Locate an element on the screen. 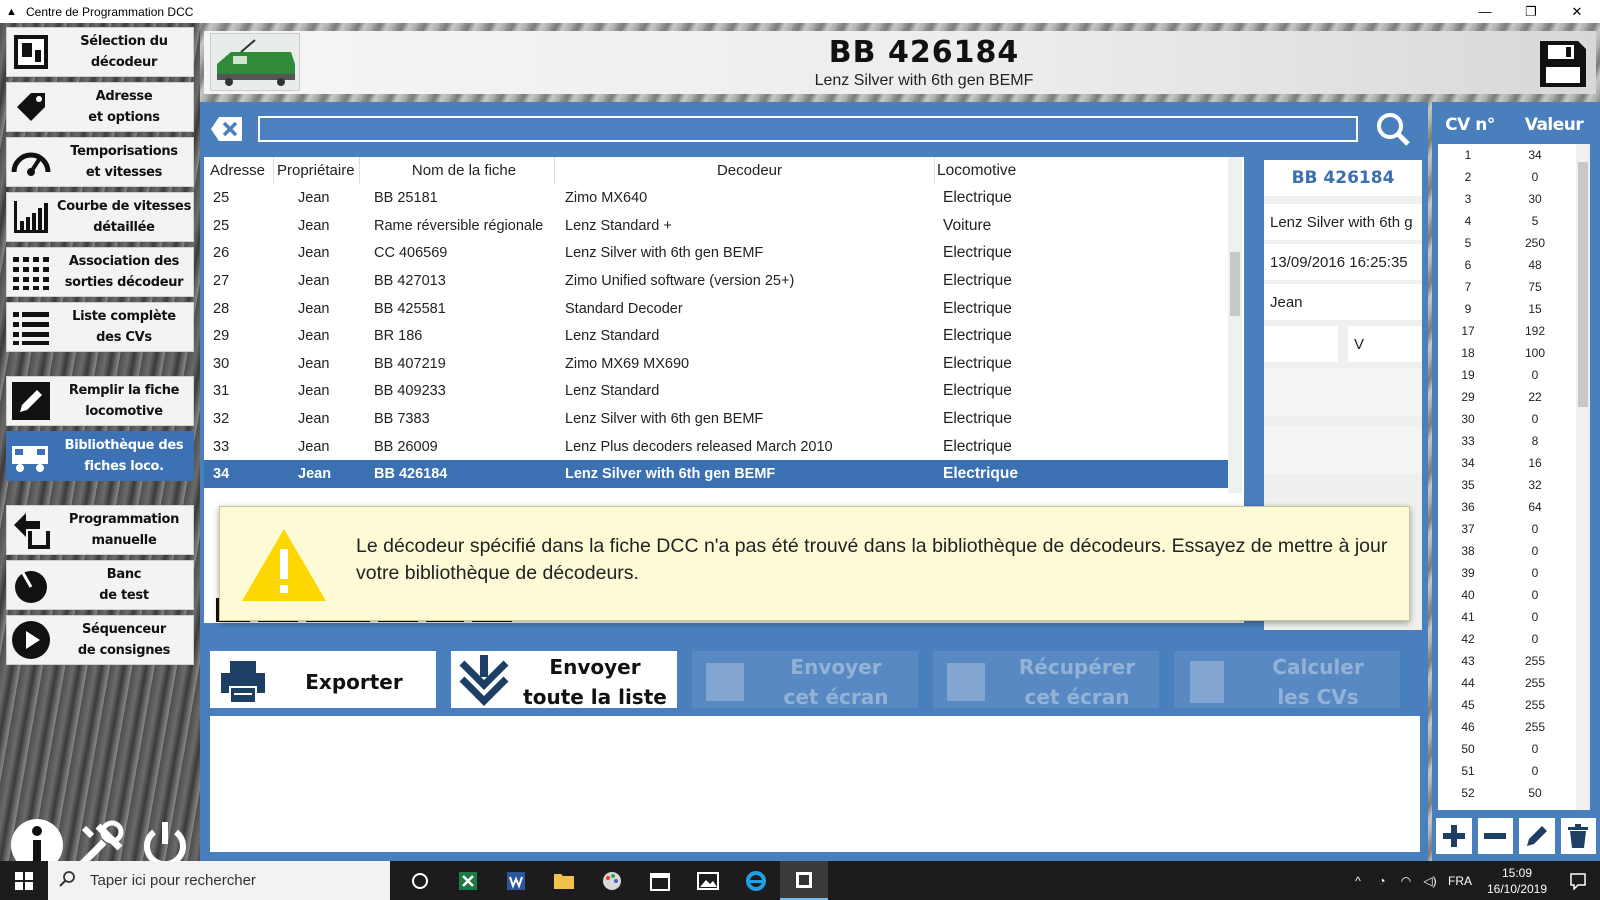 This screenshot has height=900, width=1600. add-cv-button is located at coordinates (1454, 836).